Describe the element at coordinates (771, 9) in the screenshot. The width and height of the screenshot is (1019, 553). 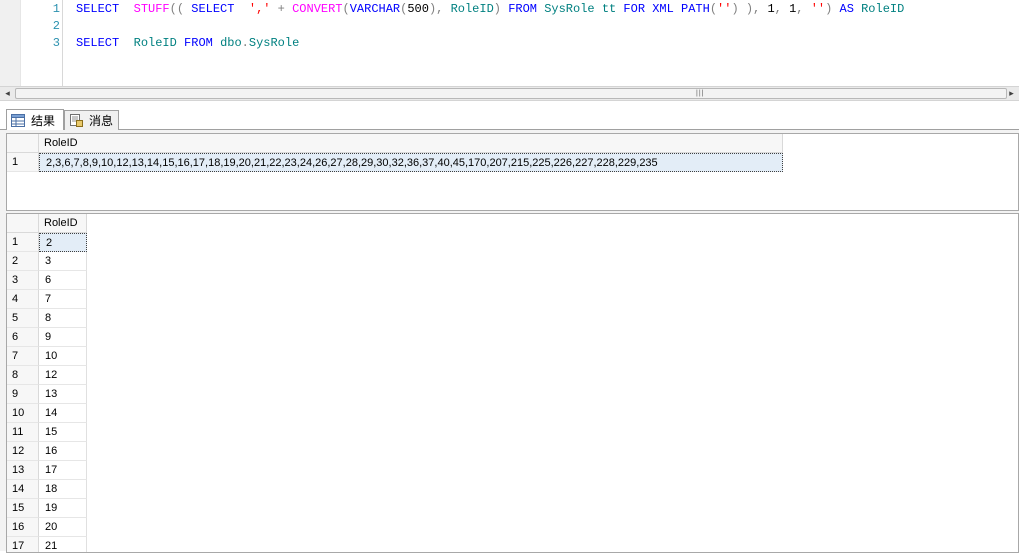
I see `code-token: 1` at that location.